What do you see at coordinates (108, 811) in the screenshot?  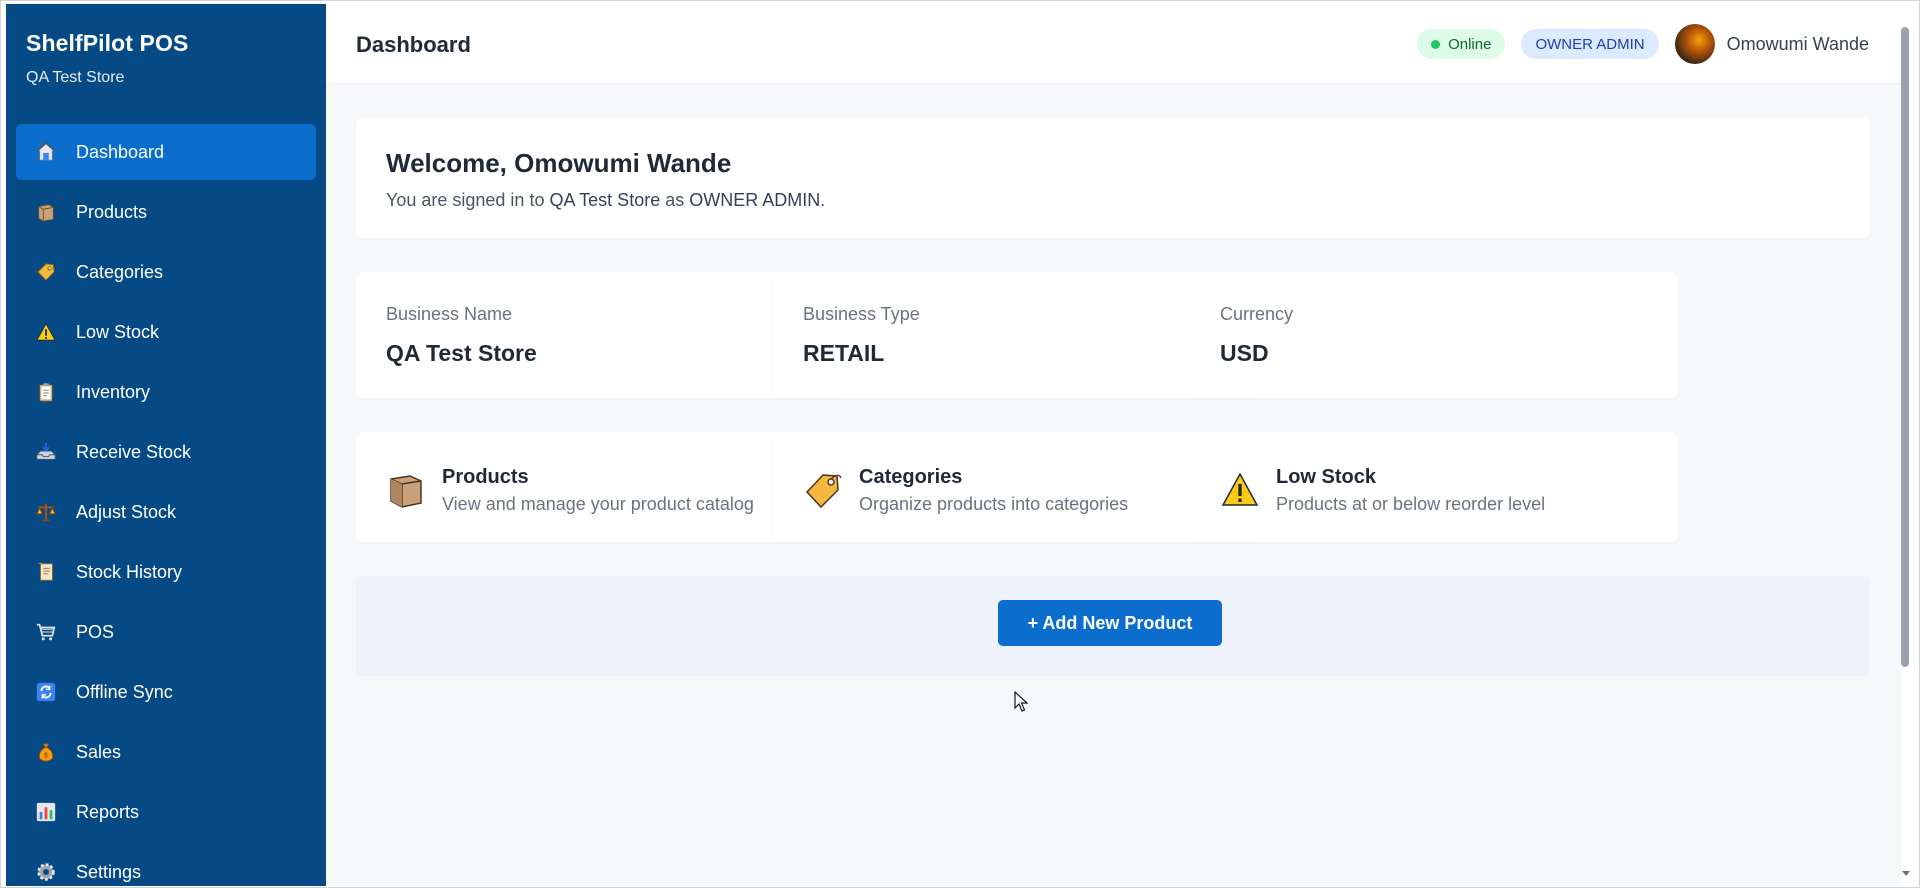 I see `sidebar-item-label: Reports` at bounding box center [108, 811].